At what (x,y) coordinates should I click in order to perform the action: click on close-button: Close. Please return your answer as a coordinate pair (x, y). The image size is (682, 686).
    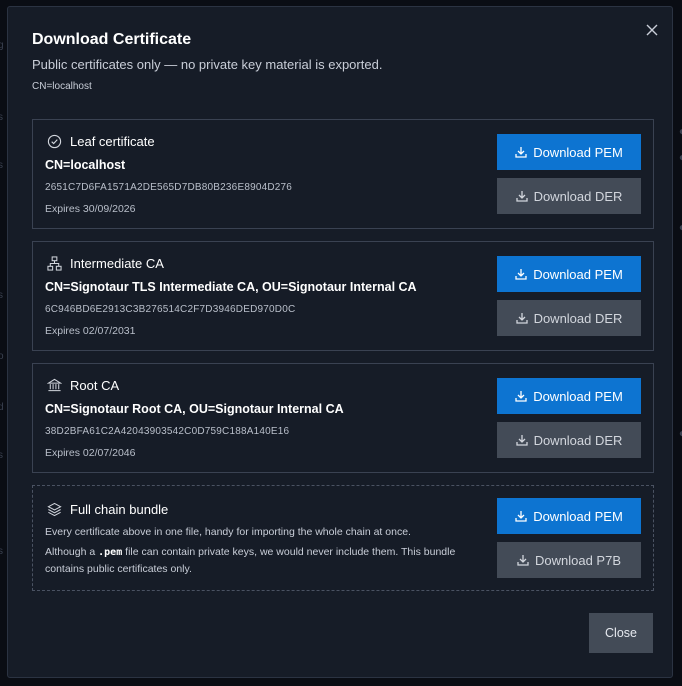
    Looking at the image, I should click on (621, 633).